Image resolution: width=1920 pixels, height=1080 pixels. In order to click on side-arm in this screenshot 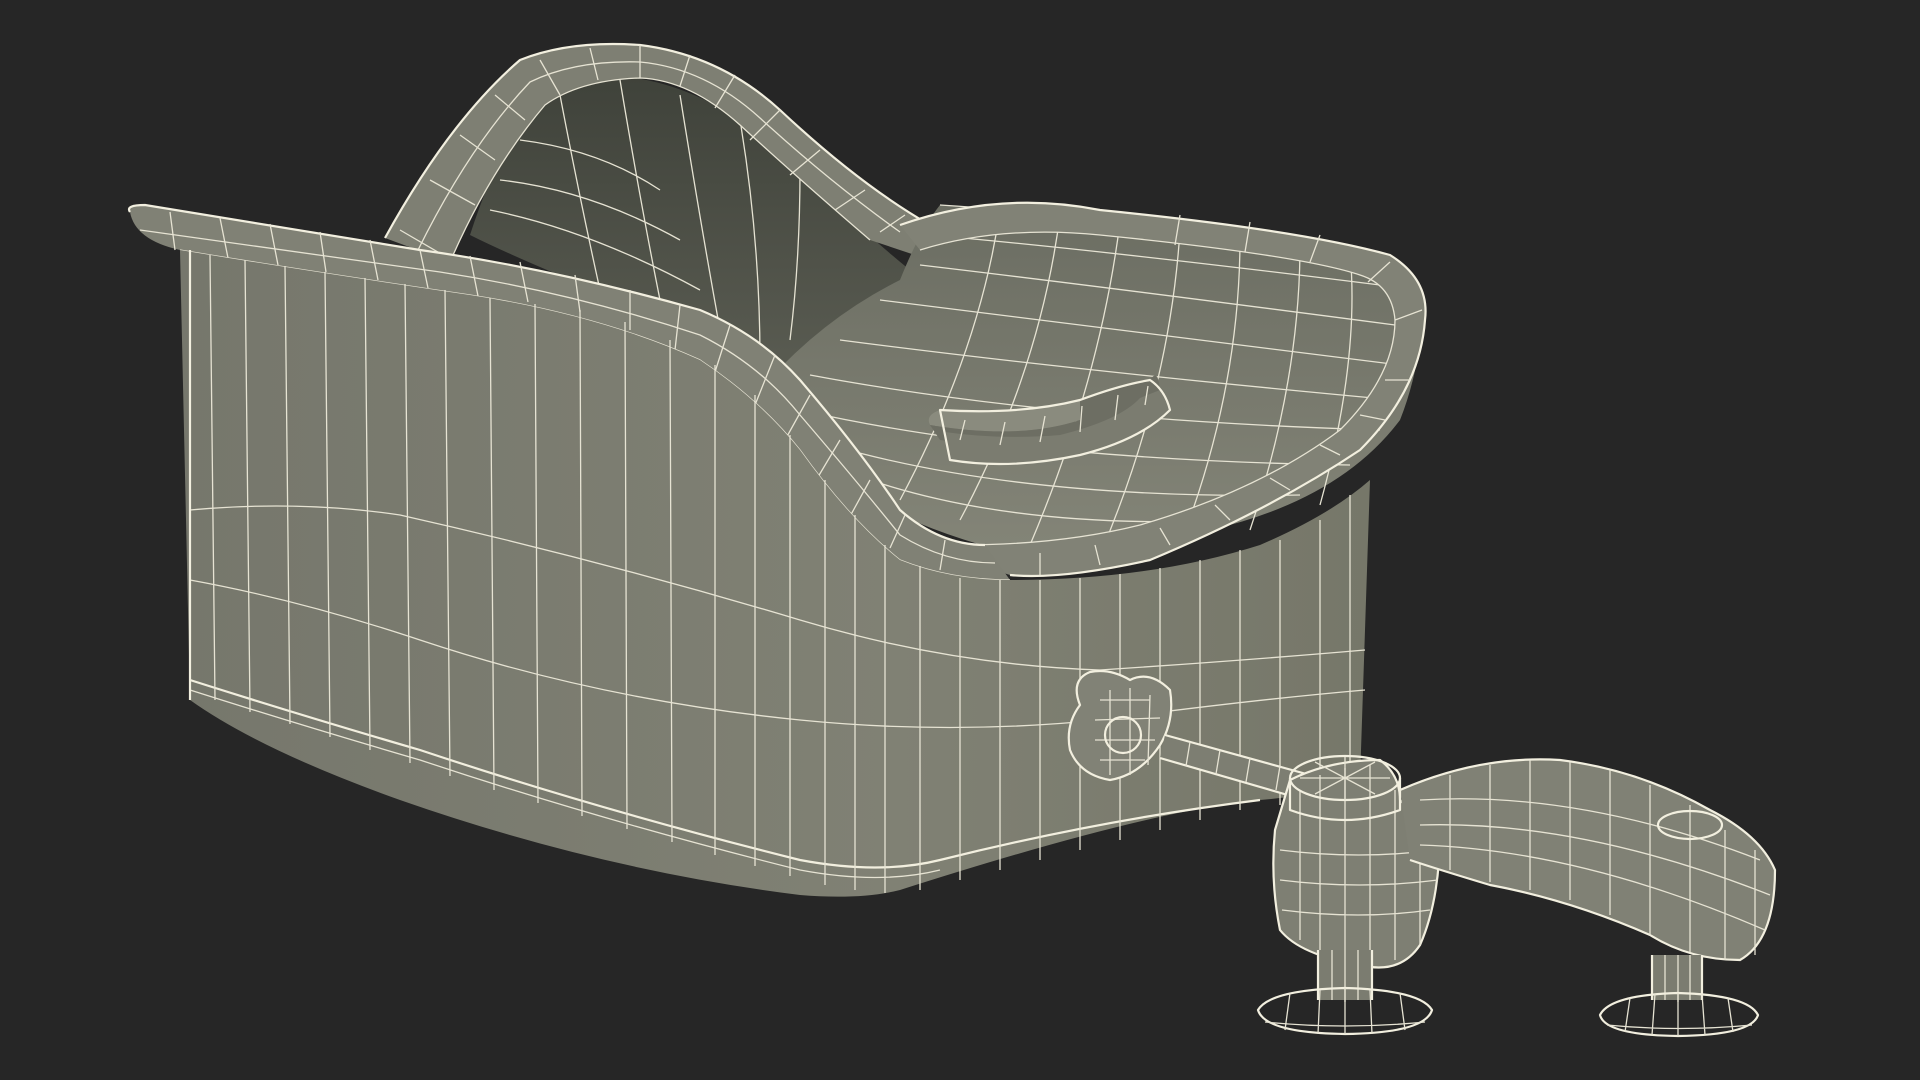, I will do `click(1524, 861)`.